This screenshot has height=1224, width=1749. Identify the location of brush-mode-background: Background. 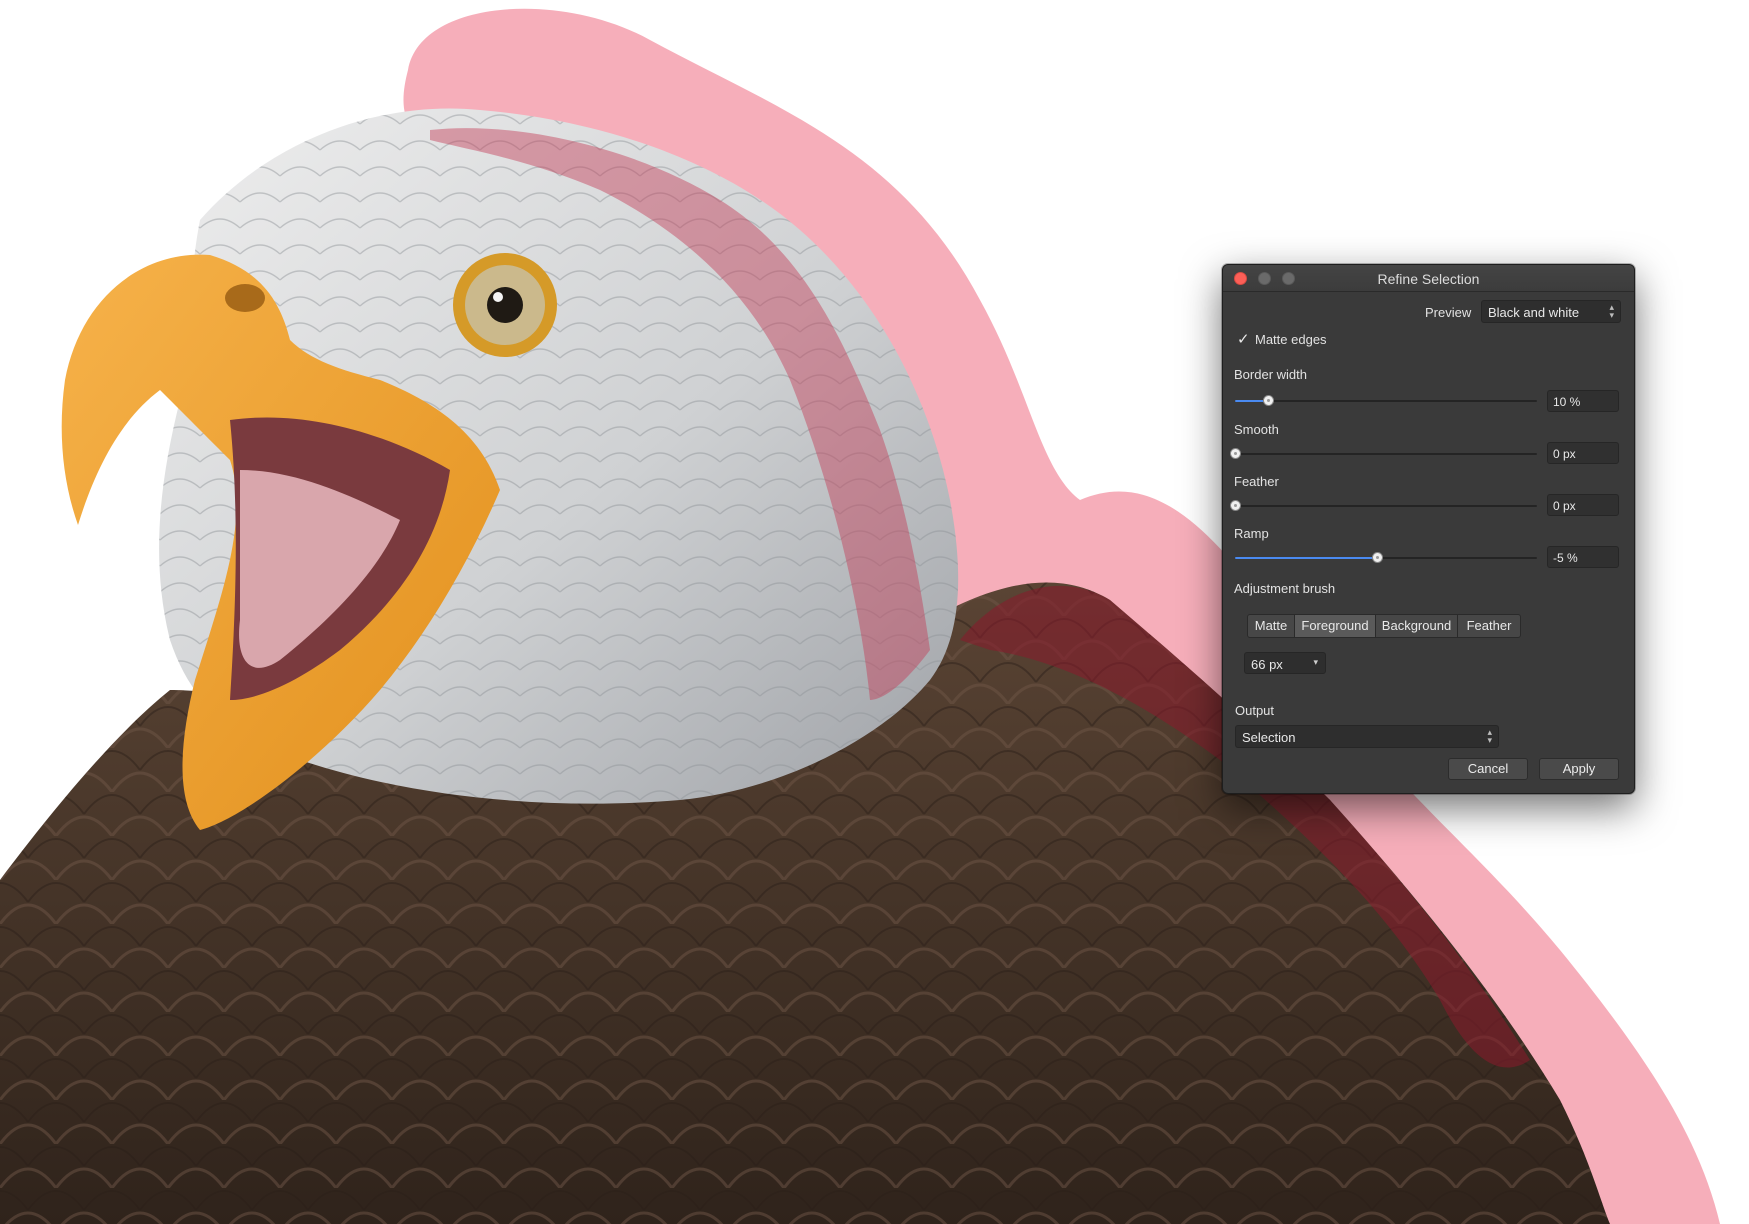
(1416, 626).